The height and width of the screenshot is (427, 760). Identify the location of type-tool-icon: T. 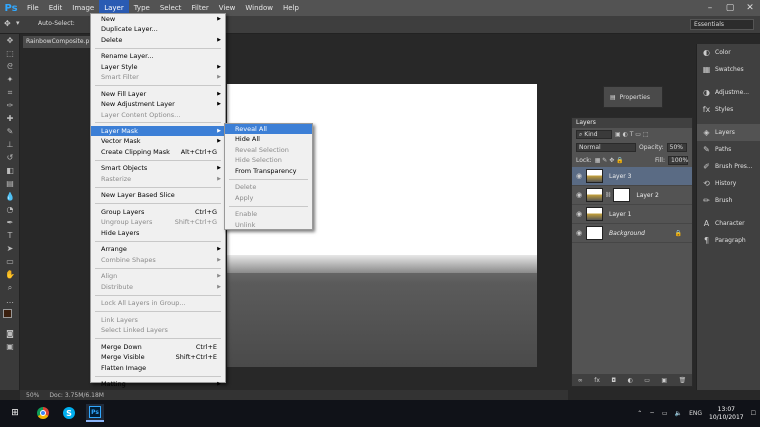
(10, 235).